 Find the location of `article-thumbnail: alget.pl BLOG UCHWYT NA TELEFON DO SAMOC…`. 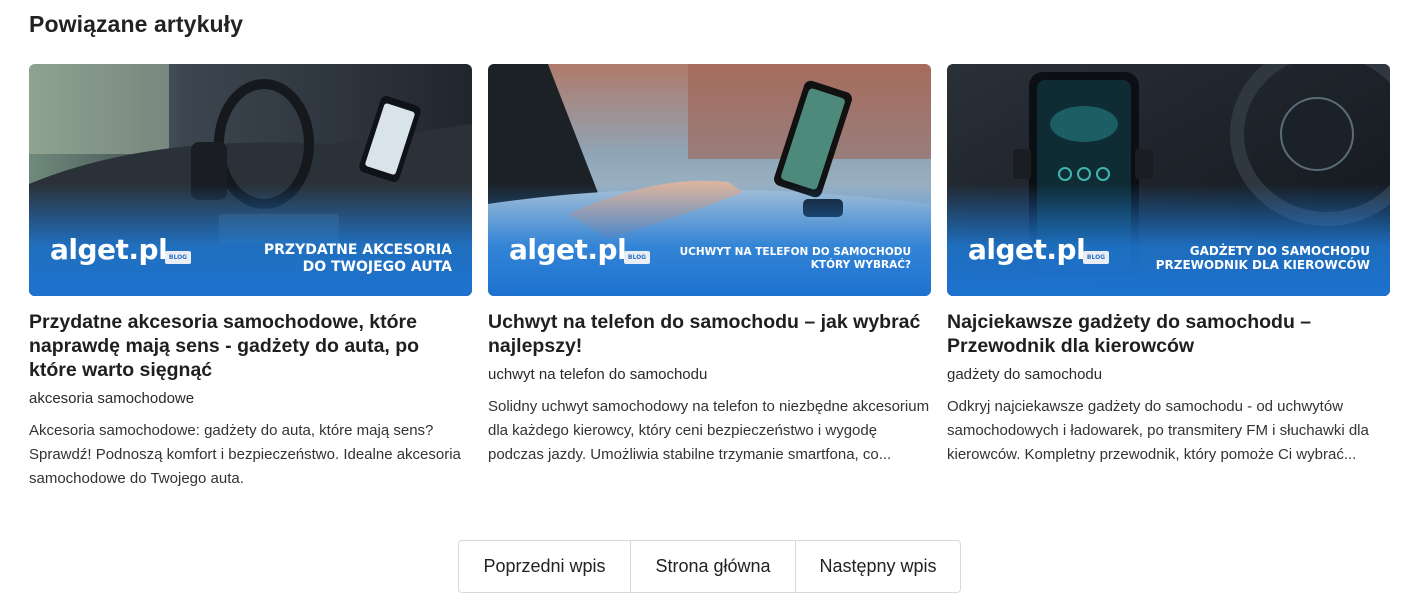

article-thumbnail: alget.pl BLOG UCHWYT NA TELEFON DO SAMOC… is located at coordinates (709, 180).